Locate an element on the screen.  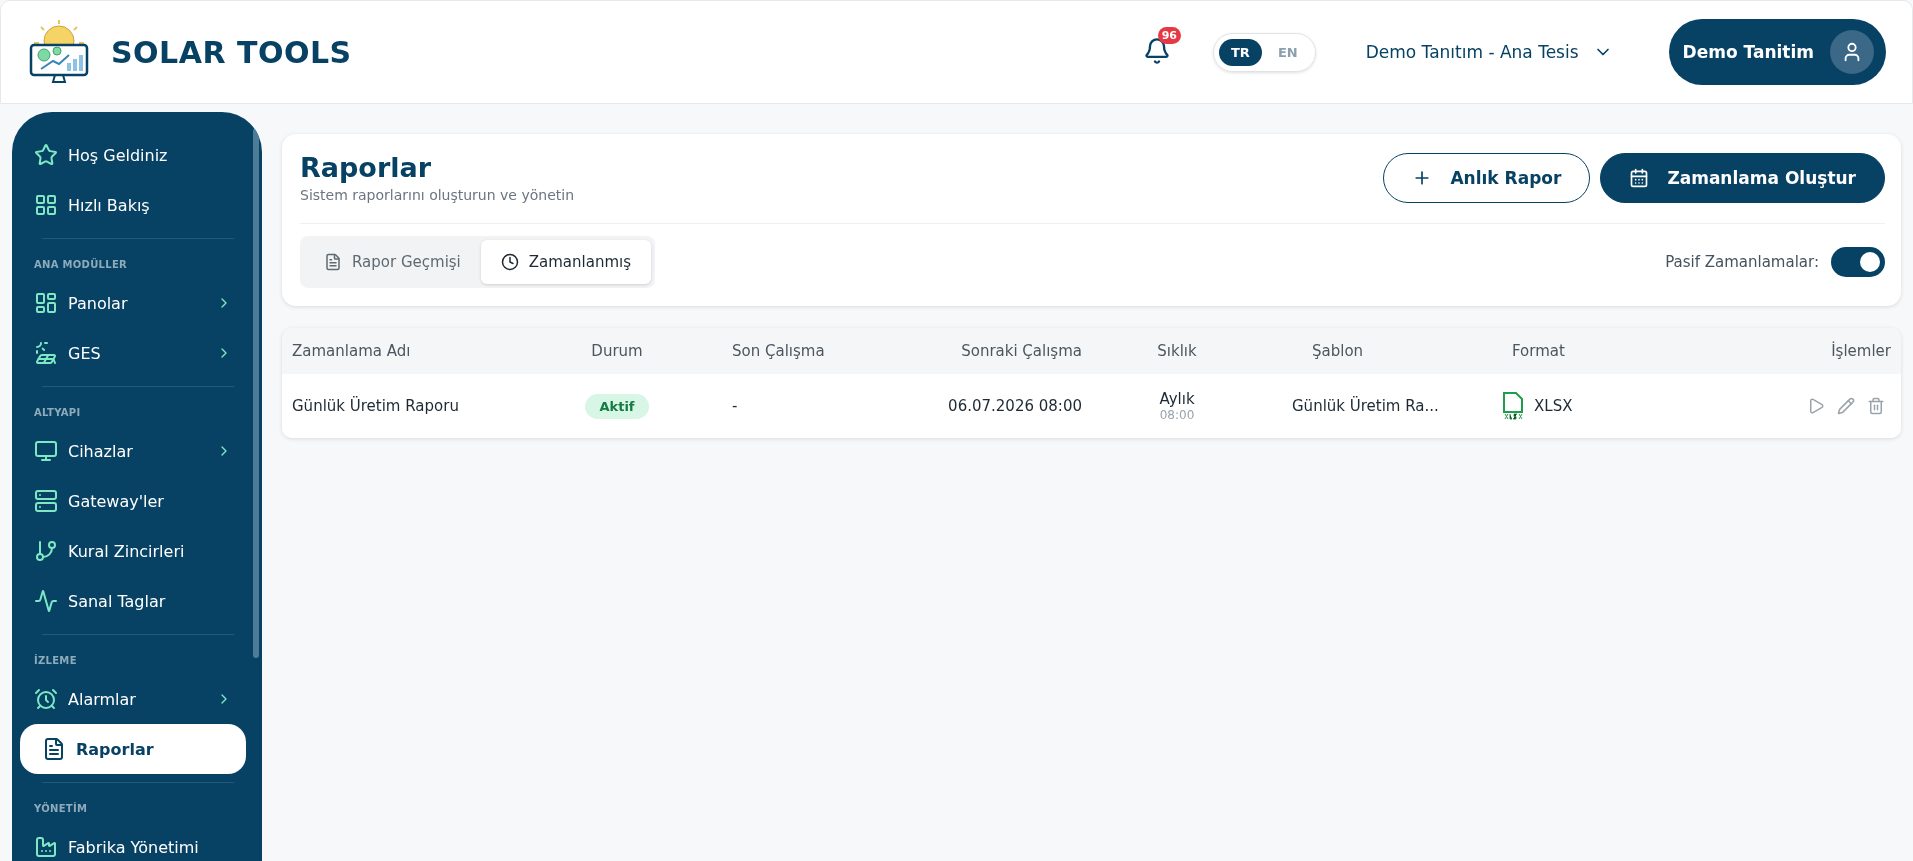
play-icon is located at coordinates (1816, 406).